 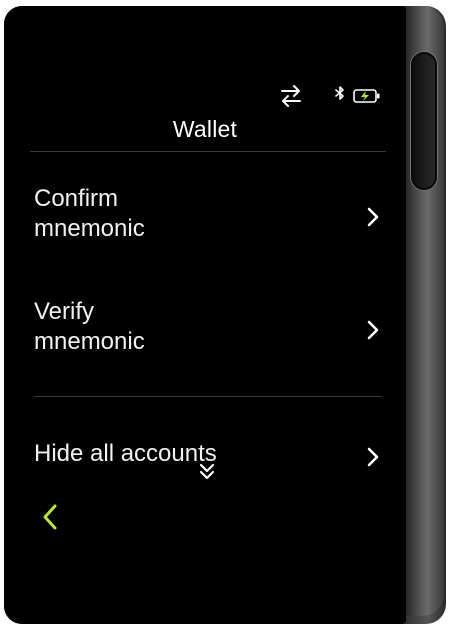 I want to click on side-scroll-wheel, so click(x=424, y=121).